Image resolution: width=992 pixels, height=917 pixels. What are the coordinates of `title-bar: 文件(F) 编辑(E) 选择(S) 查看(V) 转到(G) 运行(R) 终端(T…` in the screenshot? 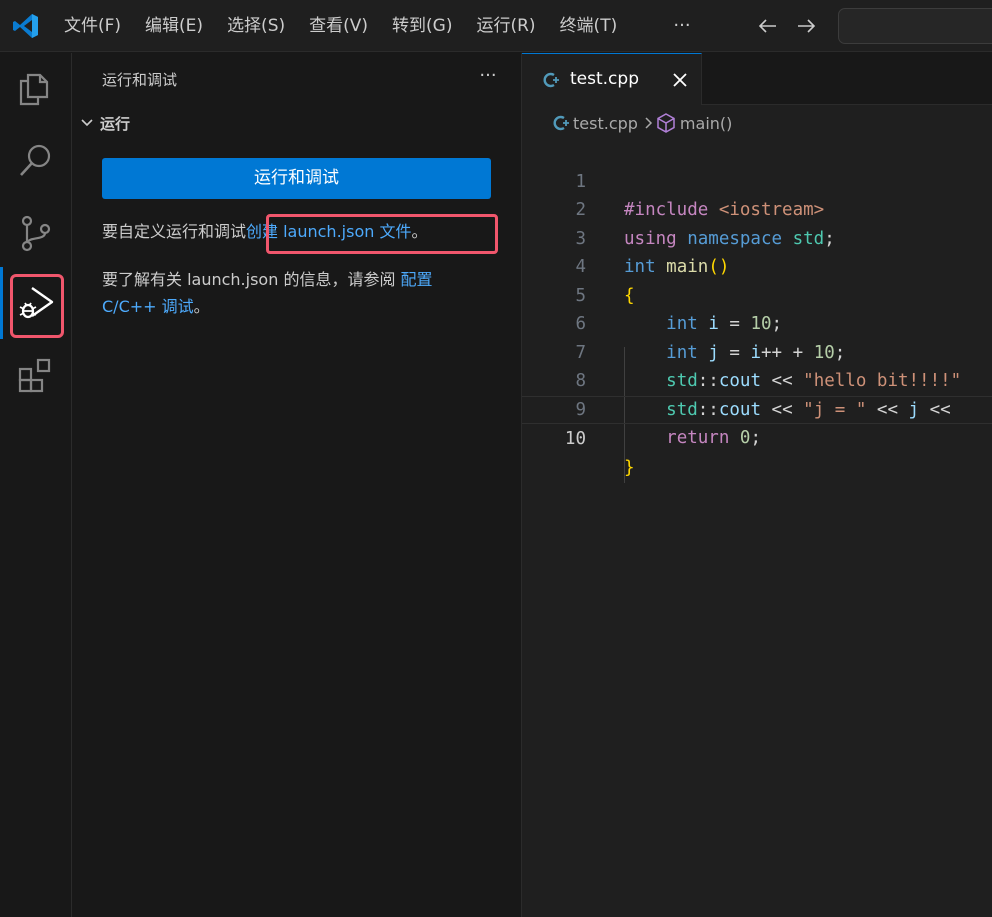 It's located at (496, 26).